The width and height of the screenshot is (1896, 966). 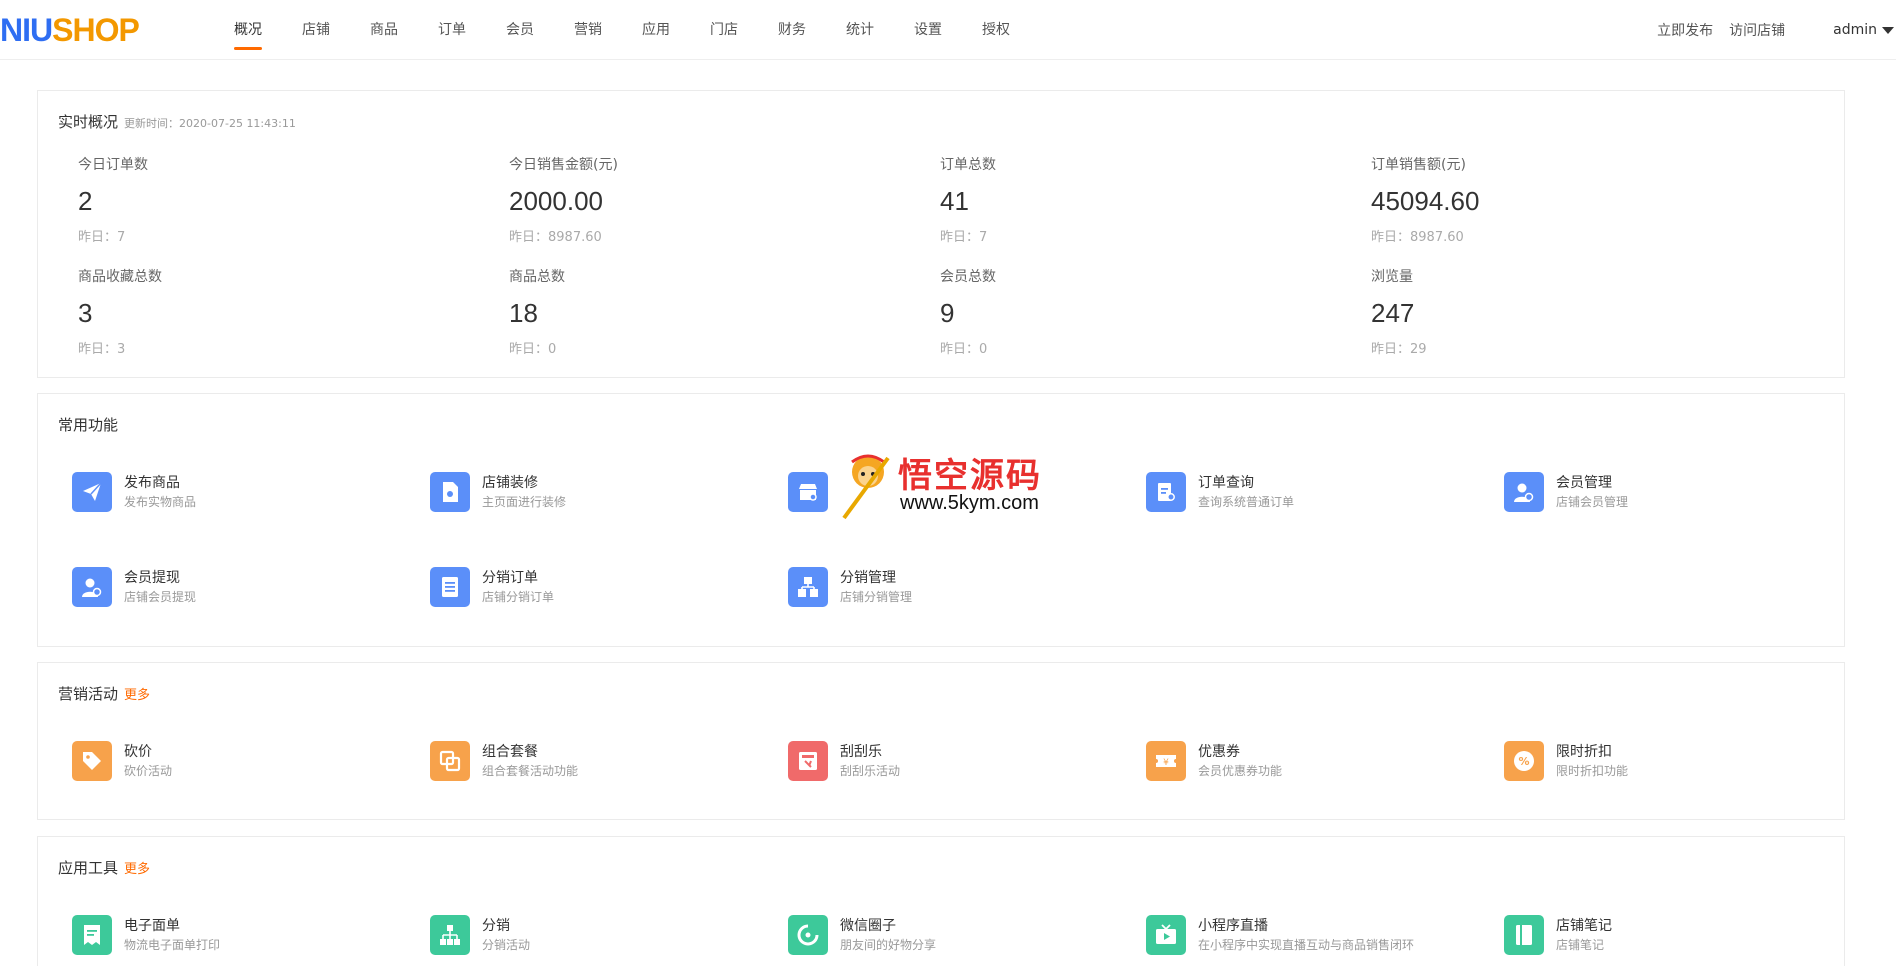 I want to click on visit-store-link: 访问店铺, so click(x=1757, y=30).